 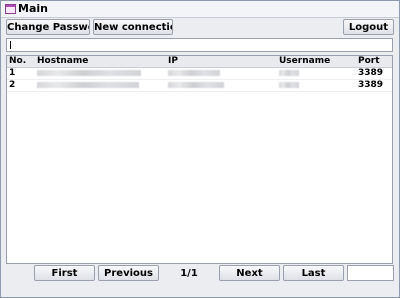 What do you see at coordinates (369, 61) in the screenshot?
I see `column-header-port: Port` at bounding box center [369, 61].